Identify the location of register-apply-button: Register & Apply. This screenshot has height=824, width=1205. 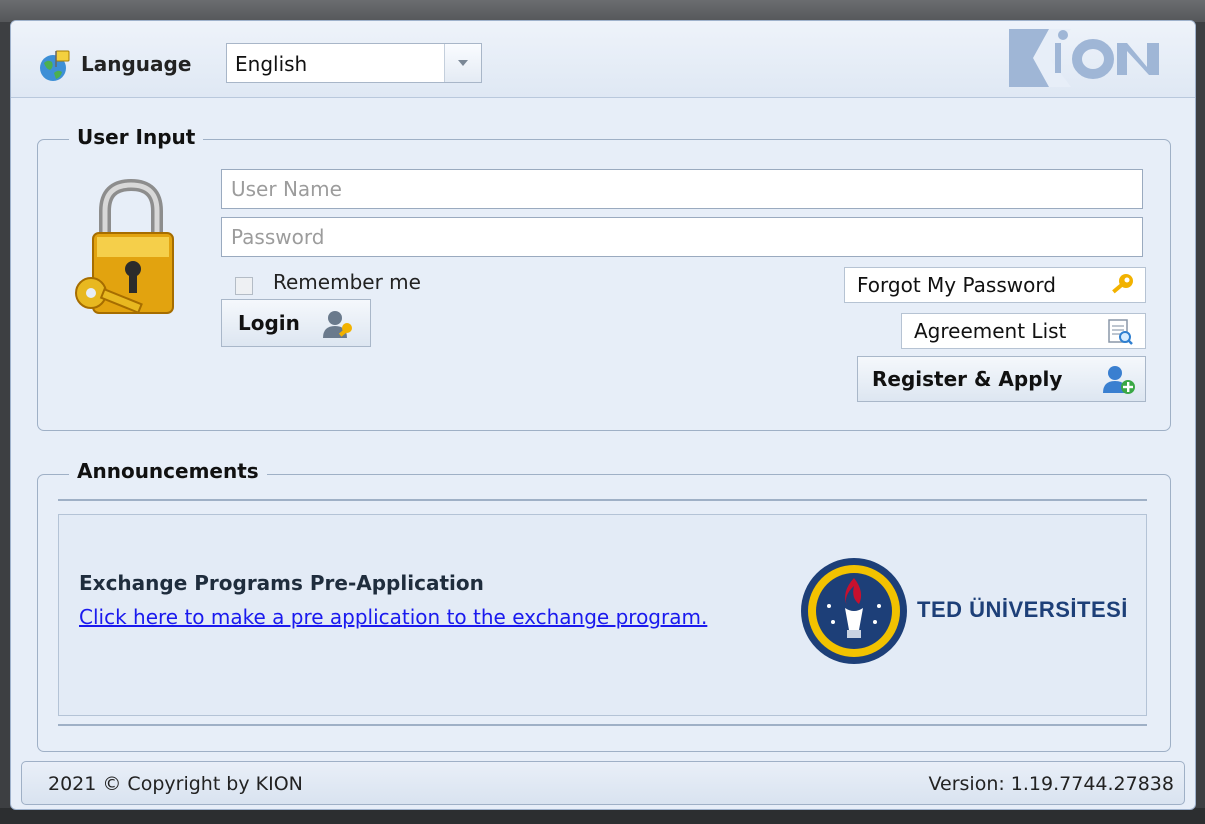
(1001, 379).